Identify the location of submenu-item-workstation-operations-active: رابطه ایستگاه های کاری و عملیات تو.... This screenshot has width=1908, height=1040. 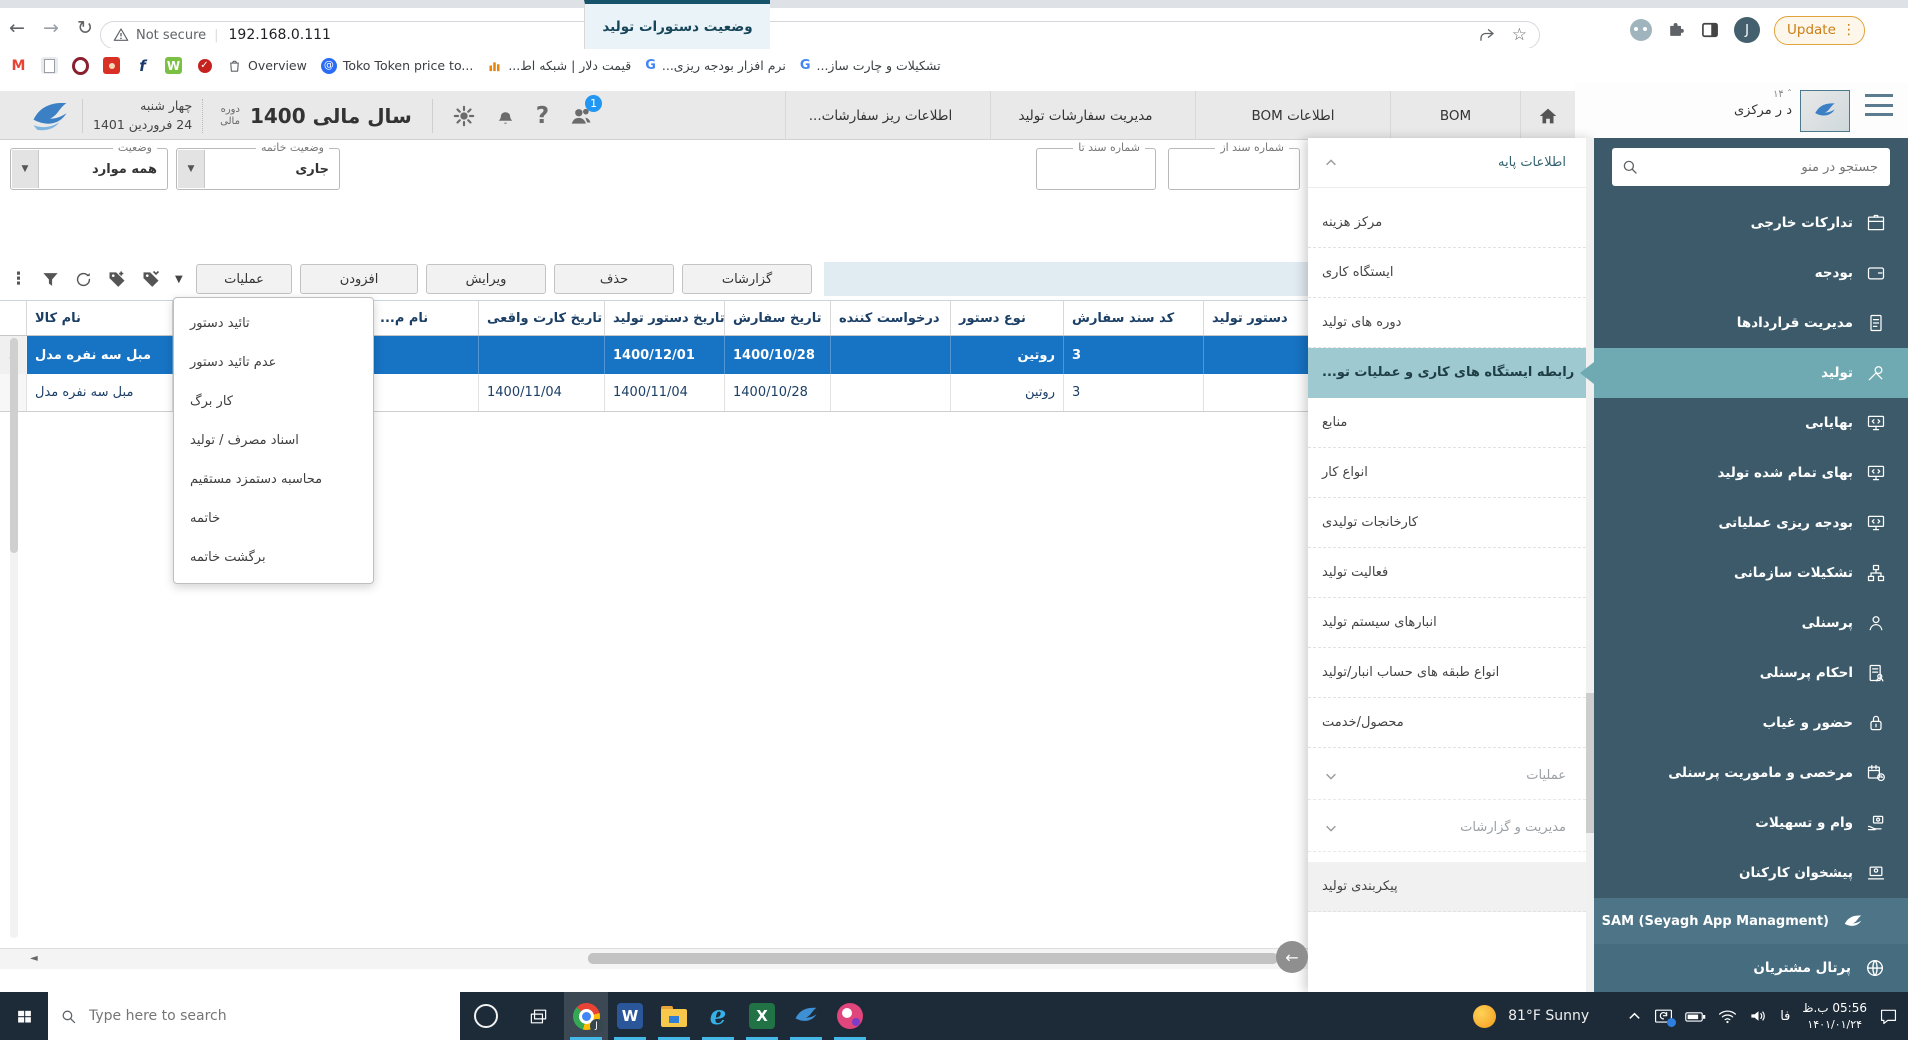
(1447, 373).